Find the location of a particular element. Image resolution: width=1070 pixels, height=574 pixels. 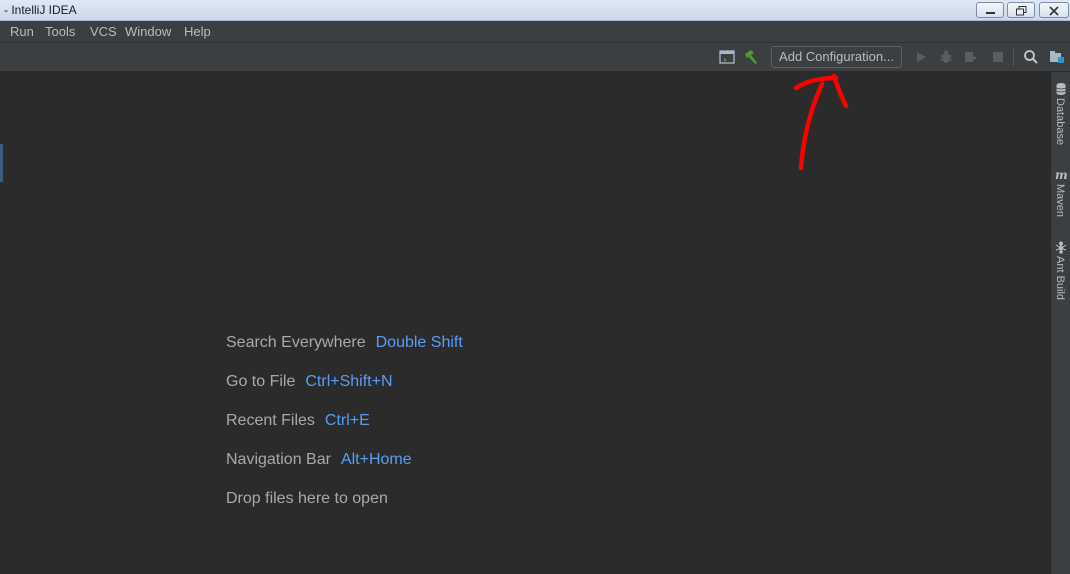

tool-window-database: Database is located at coordinates (1060, 115).